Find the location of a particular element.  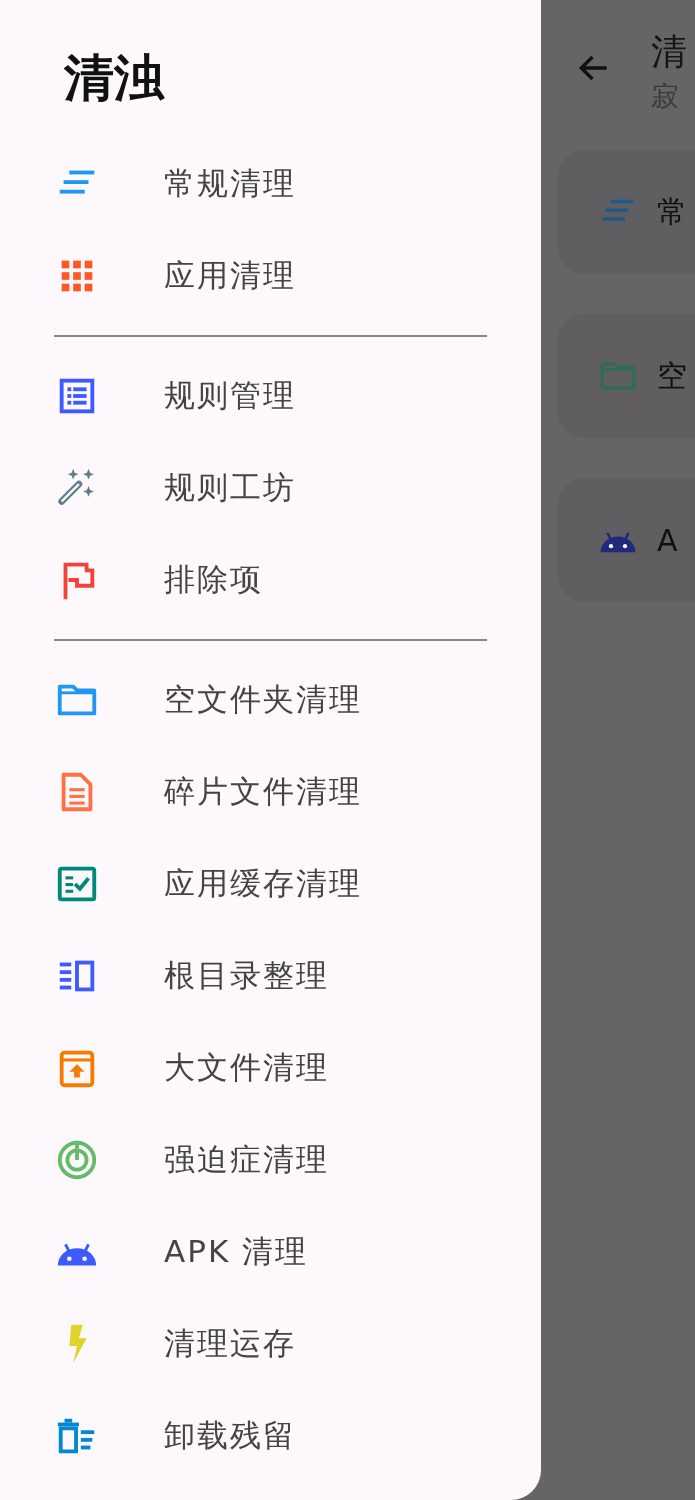

drawer-item: 规则管理 is located at coordinates (270, 396).